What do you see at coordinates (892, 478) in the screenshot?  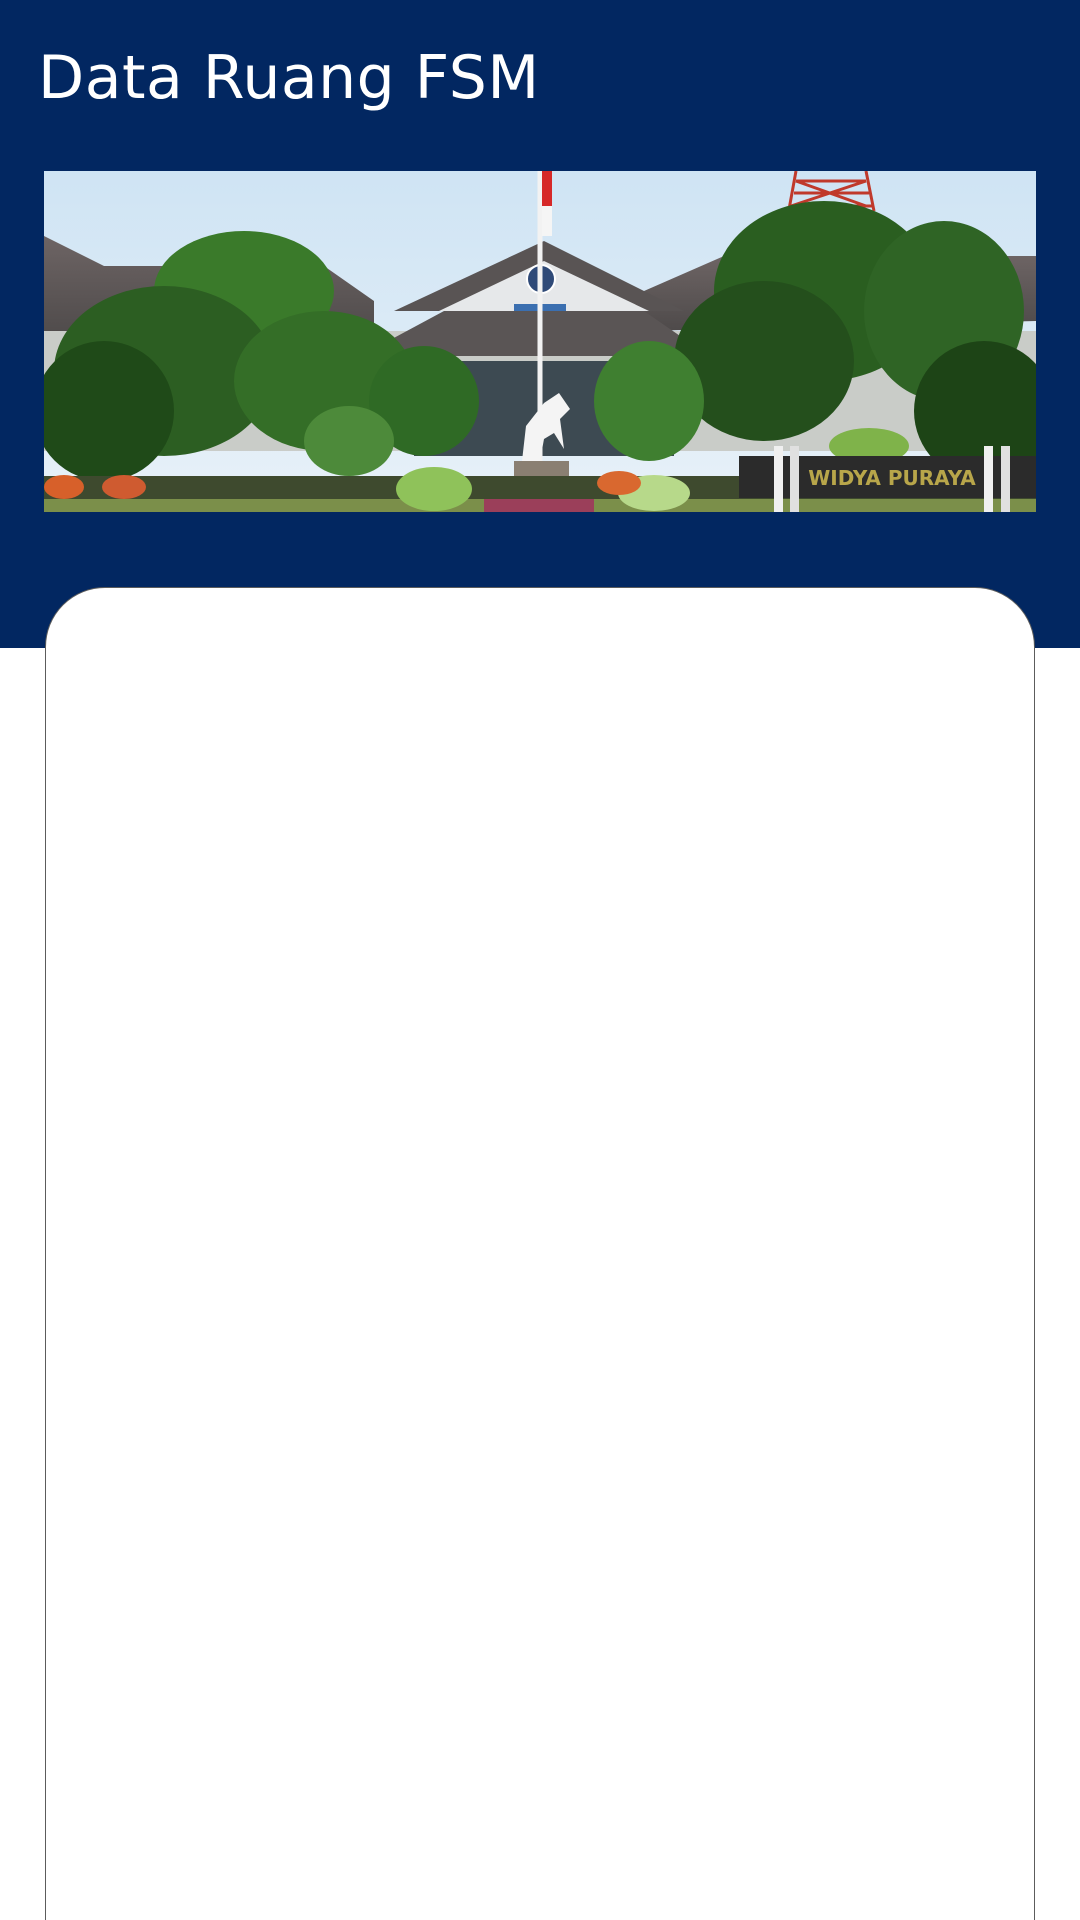 I see `sign-text: WIDYA PURAYA` at bounding box center [892, 478].